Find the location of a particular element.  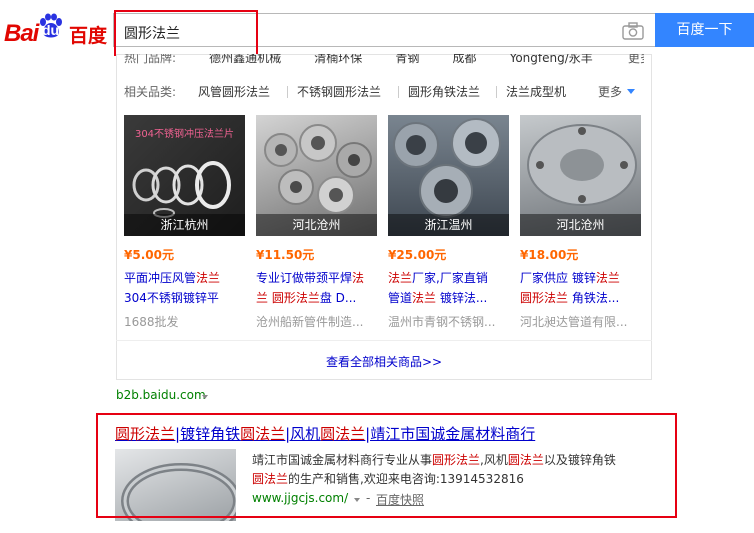

title-text: 304不锈钢镀锌平 is located at coordinates (171, 298).